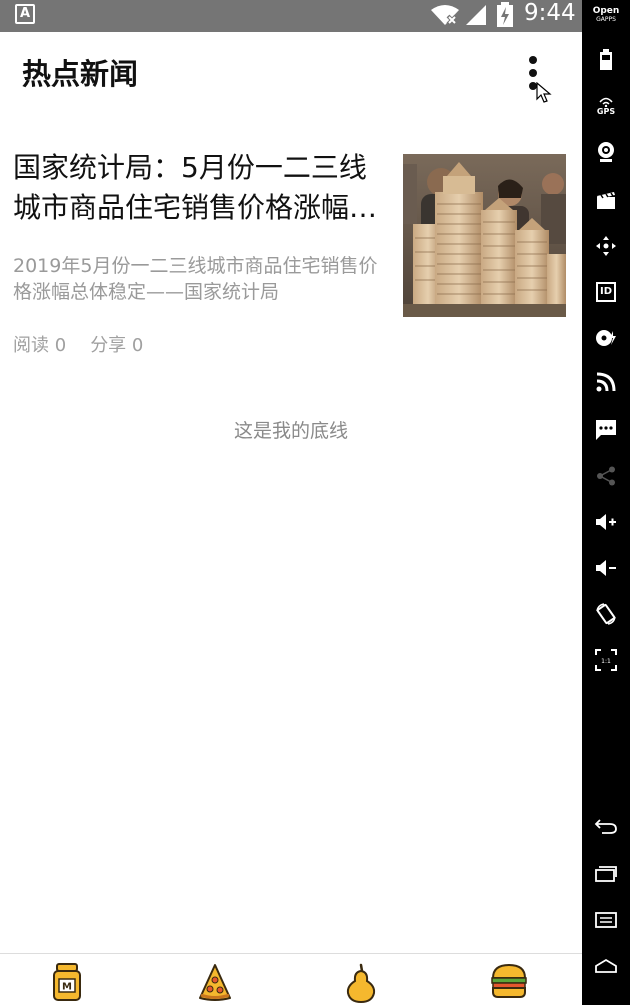  What do you see at coordinates (606, 106) in the screenshot?
I see `gps-icon: GPS` at bounding box center [606, 106].